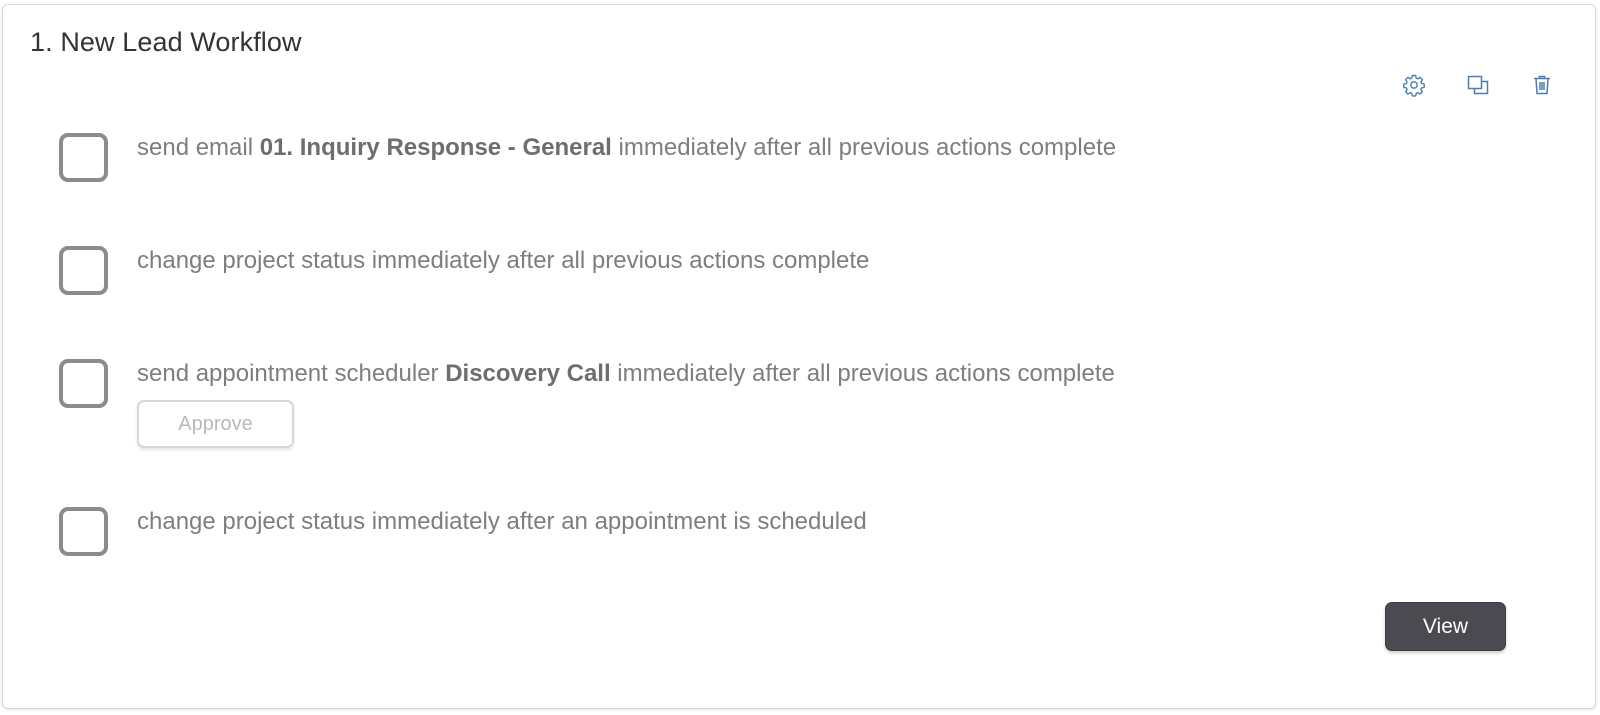  I want to click on action-prefix: send email, so click(198, 147).